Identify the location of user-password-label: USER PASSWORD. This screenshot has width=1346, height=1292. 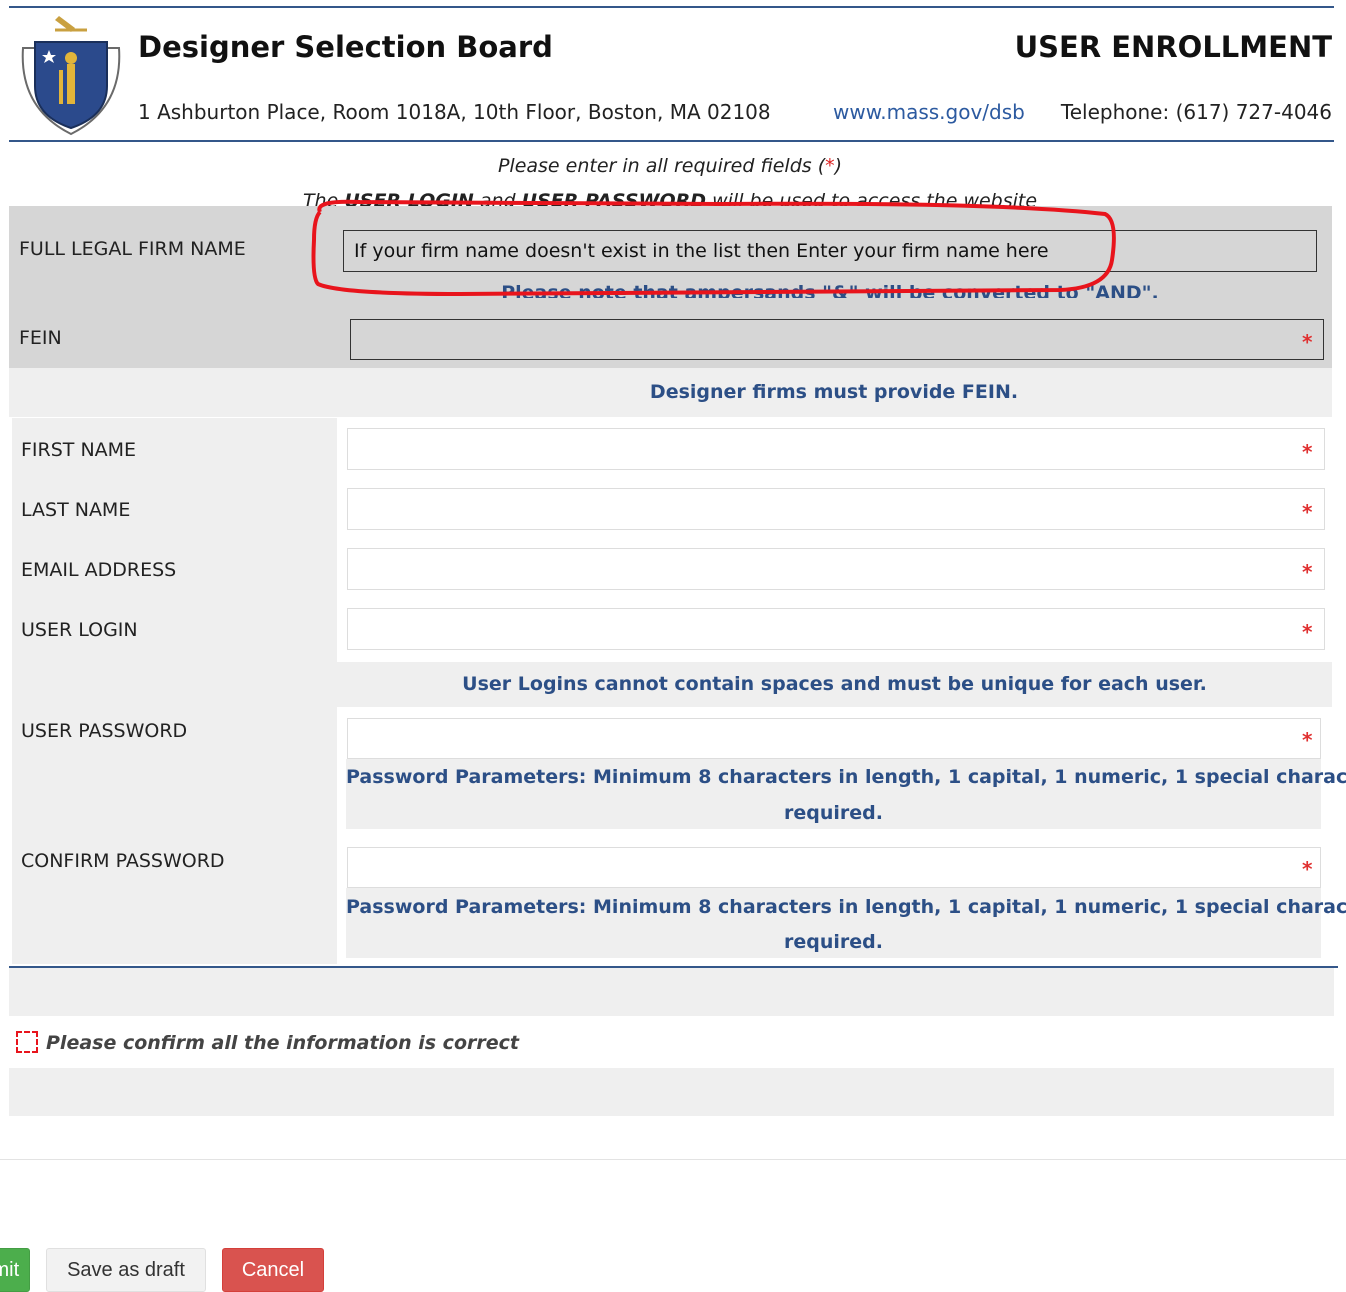
(104, 731).